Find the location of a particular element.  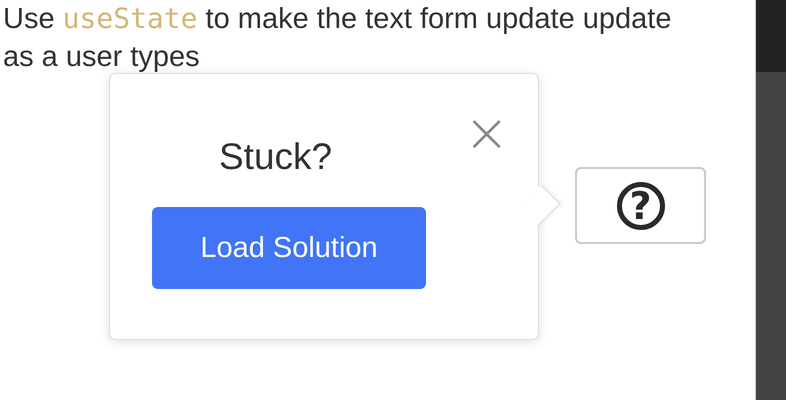

close-button: × is located at coordinates (485, 133).